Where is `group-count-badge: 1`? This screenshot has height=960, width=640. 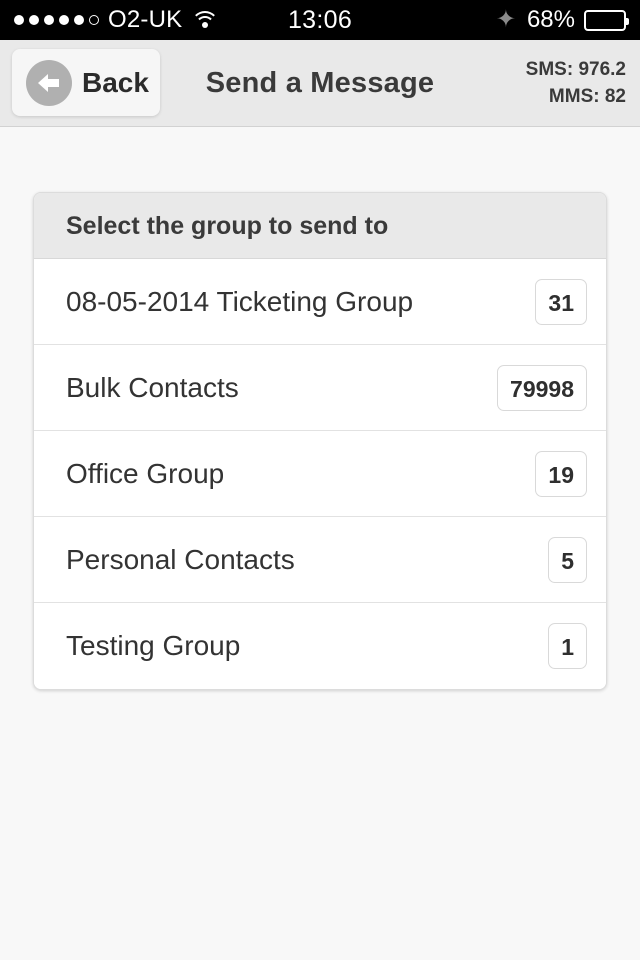 group-count-badge: 1 is located at coordinates (567, 646).